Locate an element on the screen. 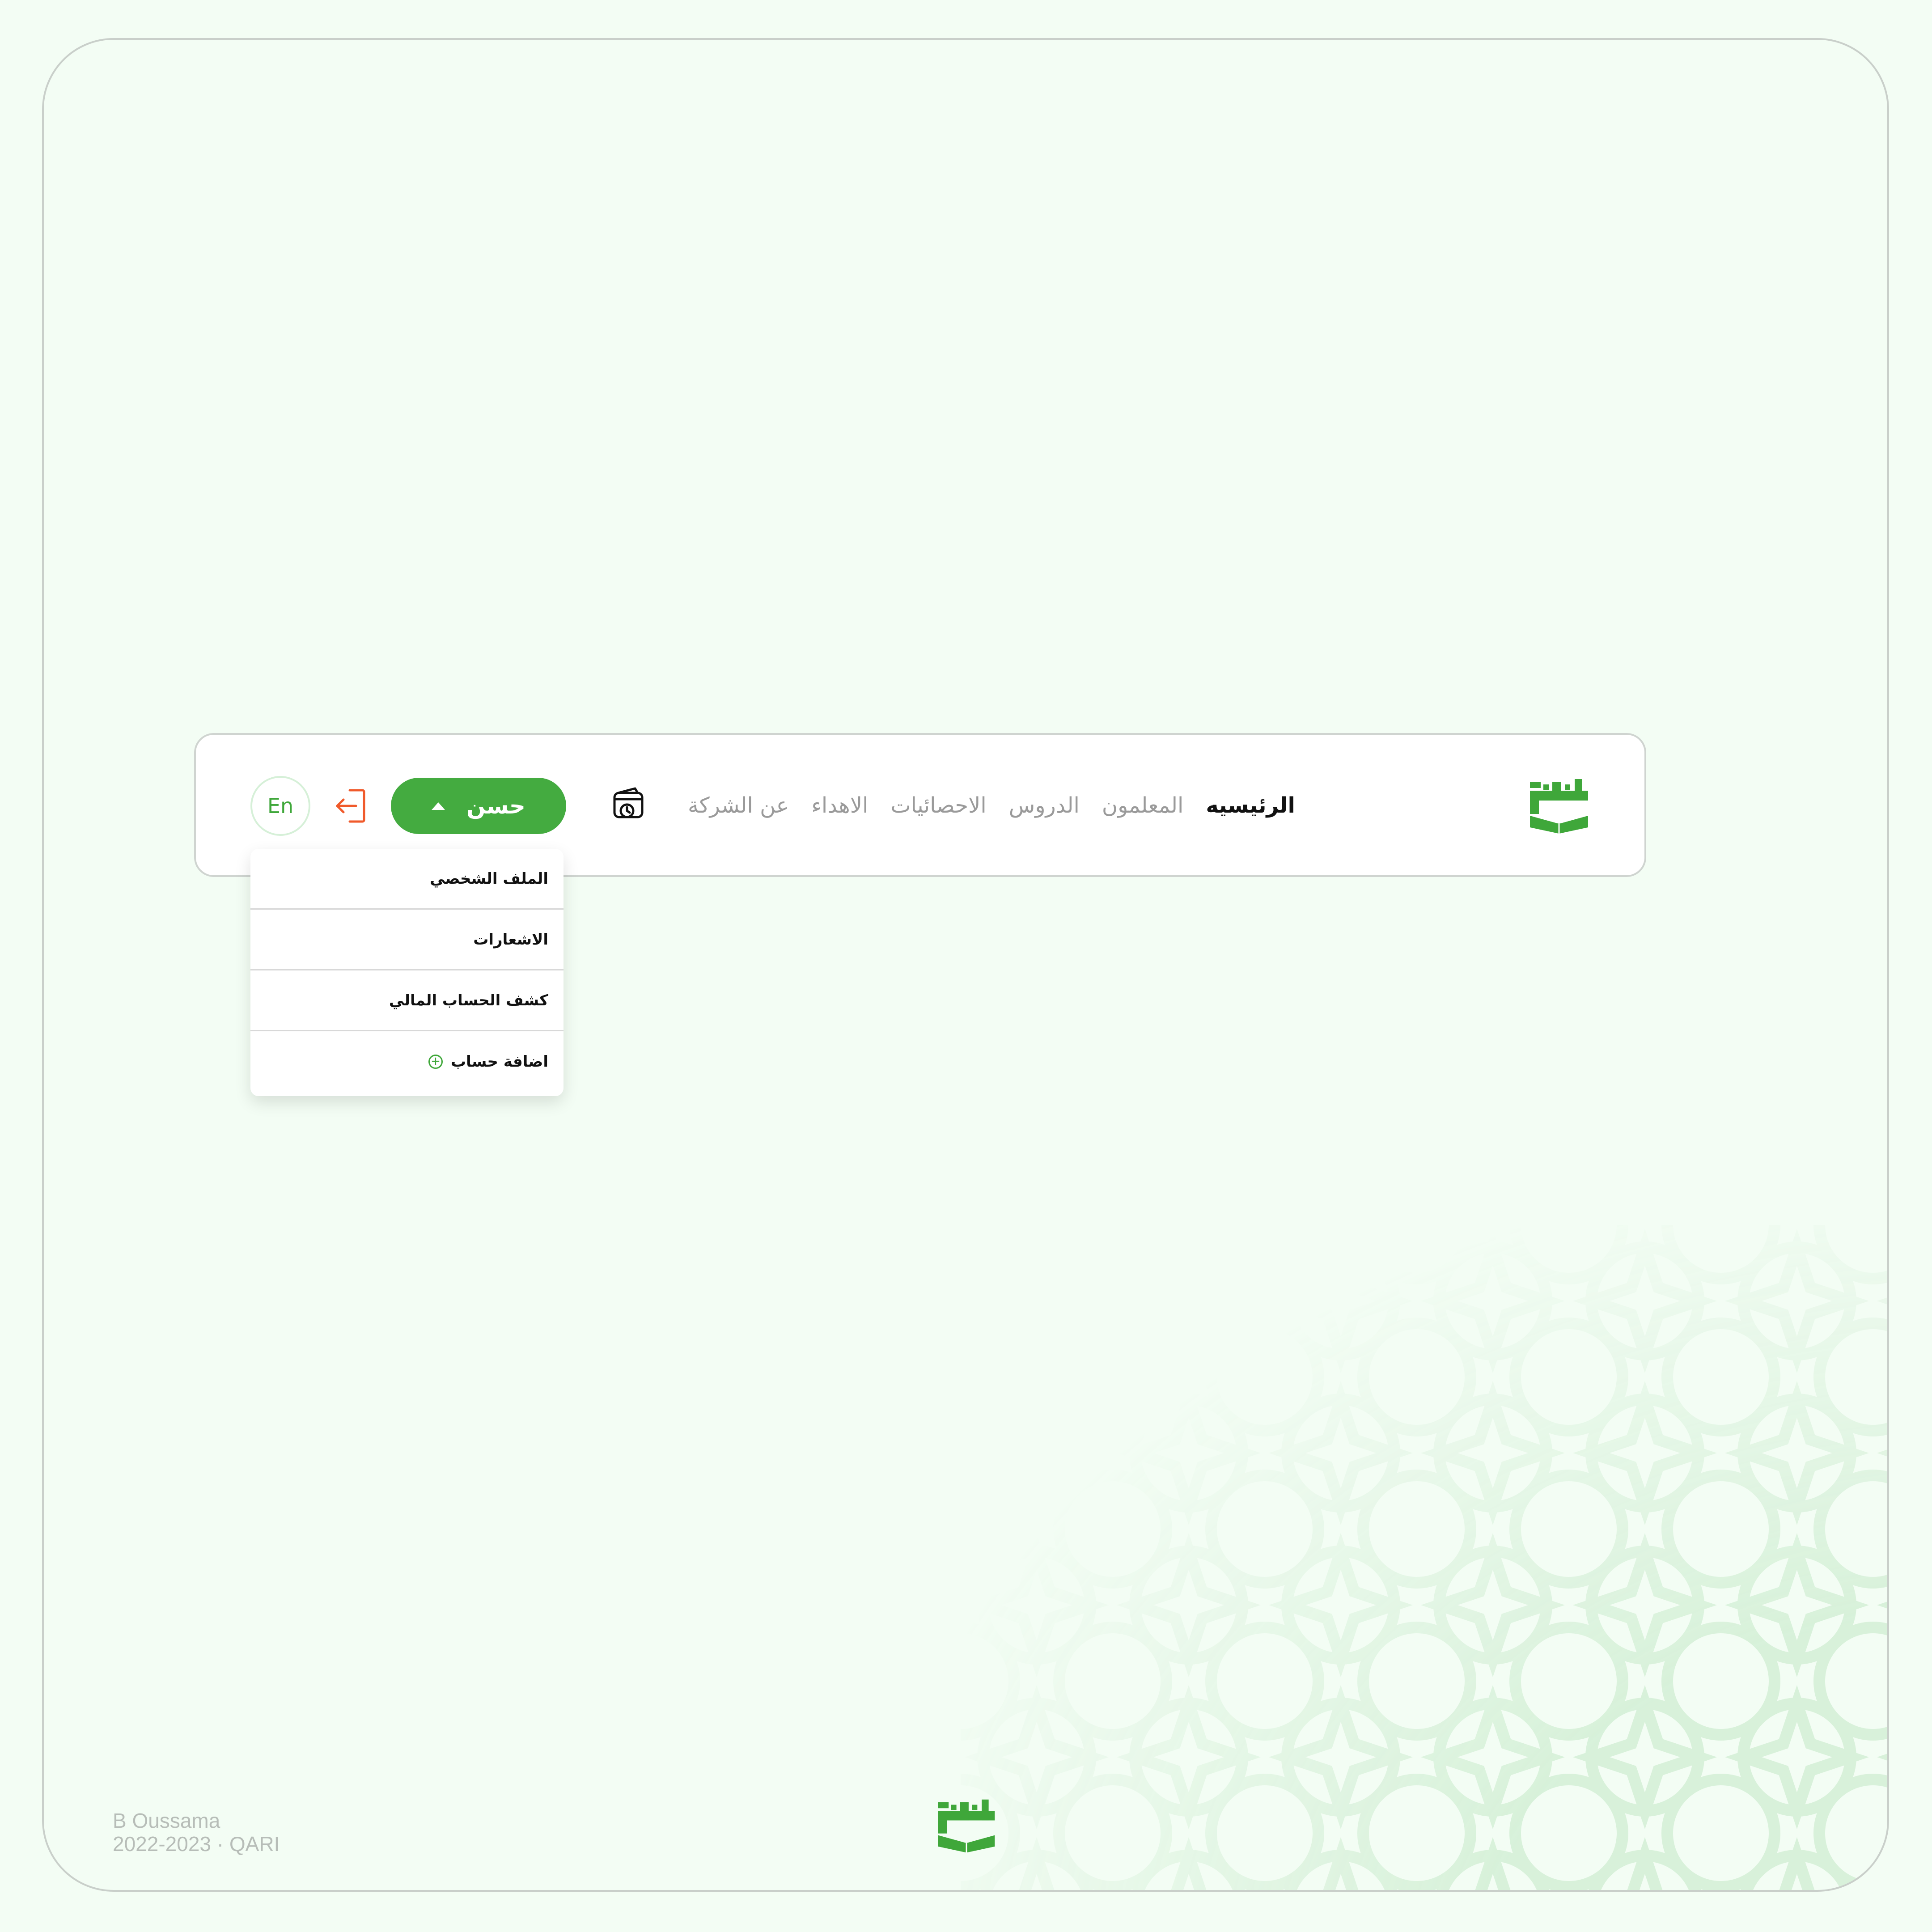 Image resolution: width=1932 pixels, height=1932 pixels. menu-item-label: الملف الشخصي is located at coordinates (489, 878).